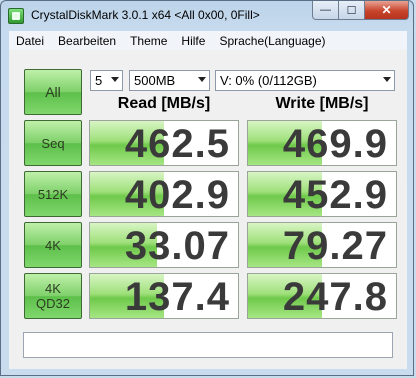 The width and height of the screenshot is (416, 378). What do you see at coordinates (148, 41) in the screenshot?
I see `menu-theme: Theme` at bounding box center [148, 41].